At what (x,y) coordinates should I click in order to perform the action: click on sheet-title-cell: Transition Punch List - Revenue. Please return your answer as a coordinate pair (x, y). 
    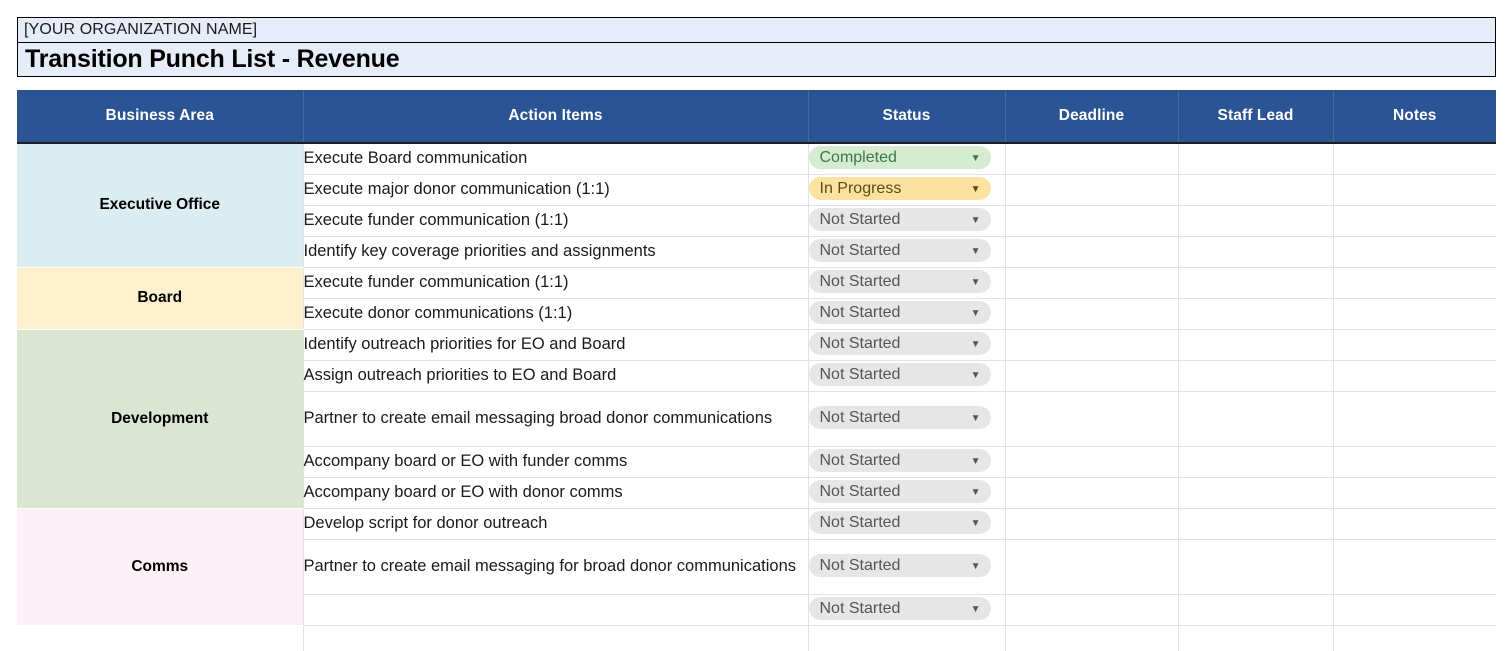
    Looking at the image, I should click on (756, 60).